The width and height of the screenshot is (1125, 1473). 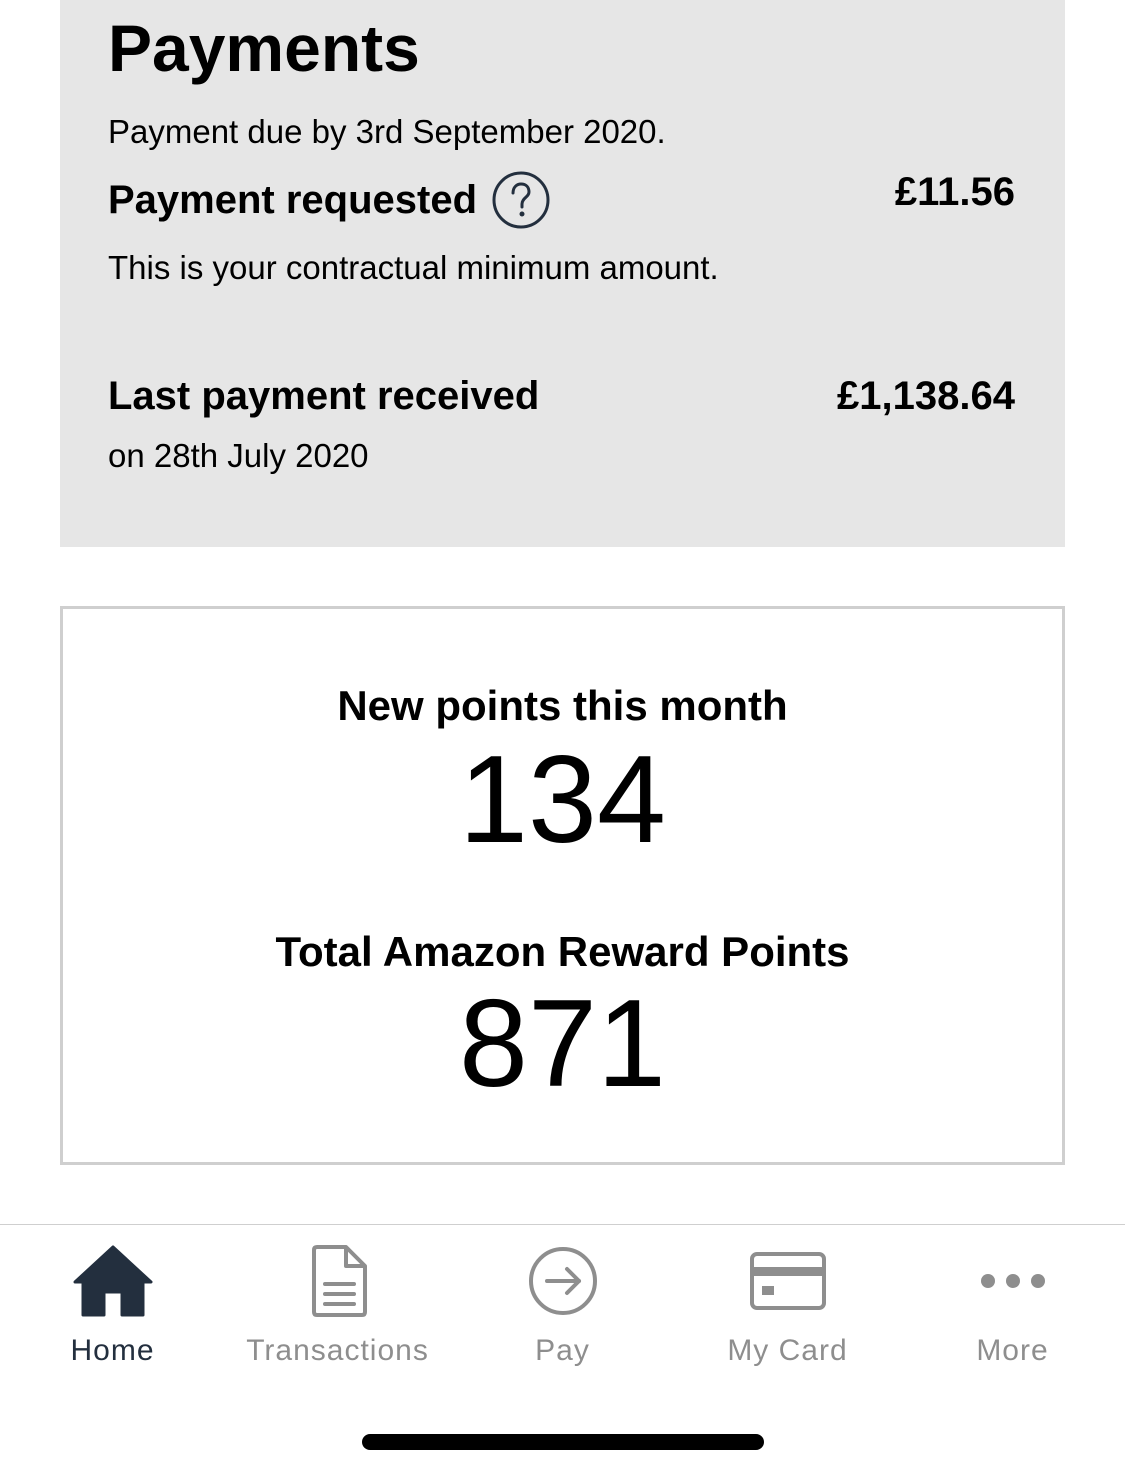 I want to click on tab-pay-label: Pay, so click(x=562, y=1350).